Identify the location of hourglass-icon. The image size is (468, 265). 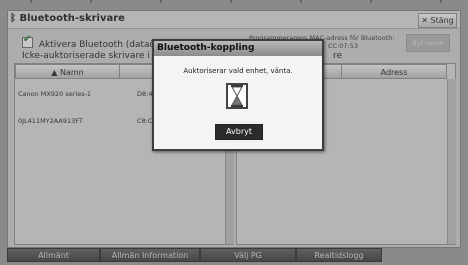
(237, 96).